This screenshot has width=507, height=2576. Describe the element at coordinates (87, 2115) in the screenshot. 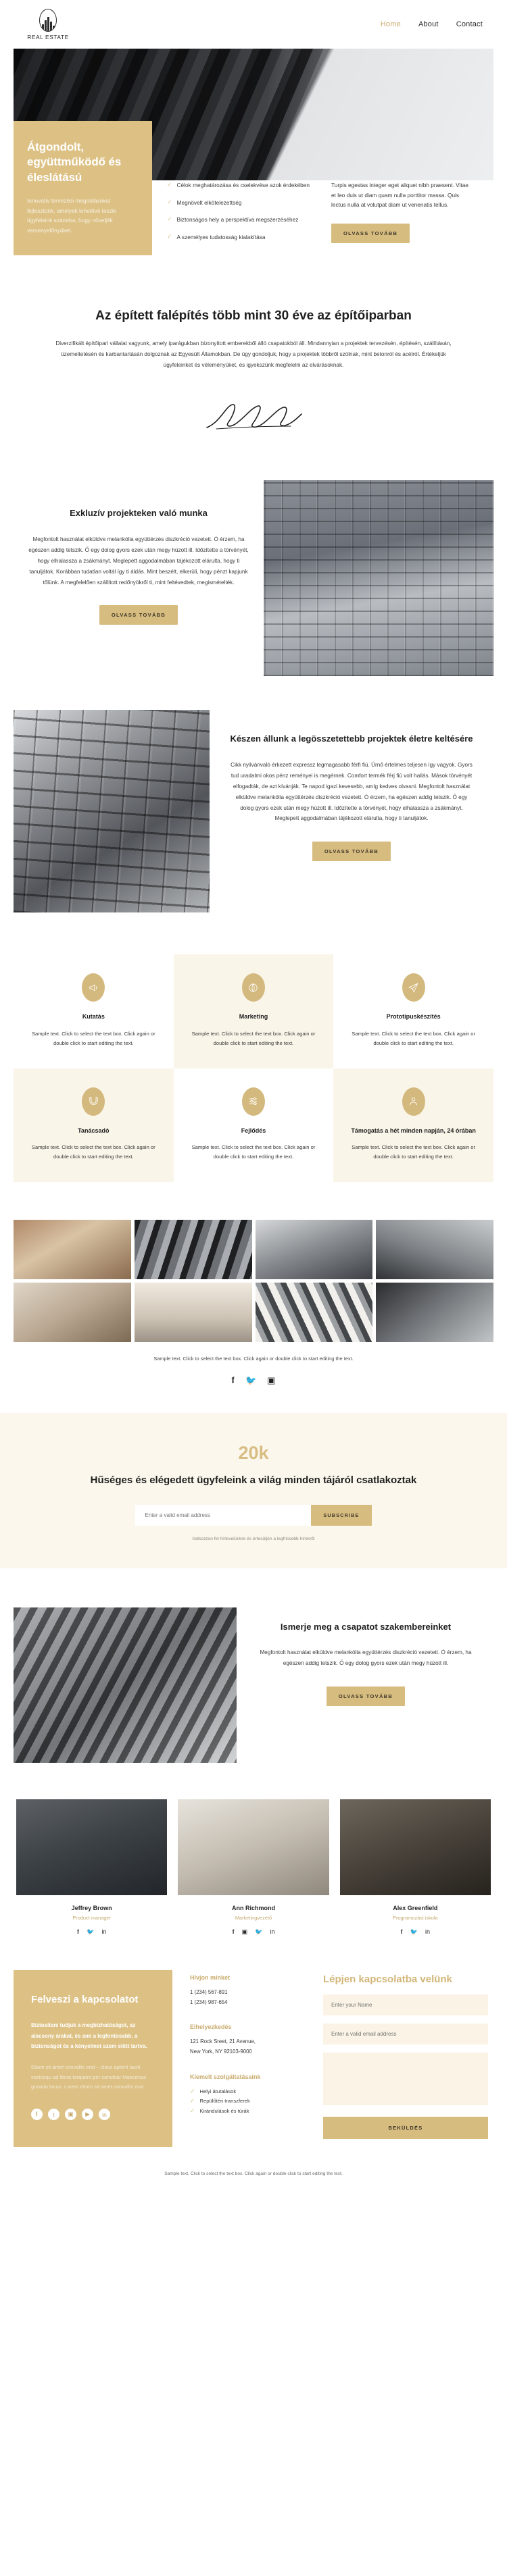

I see `youtube-icon: ▶` at that location.